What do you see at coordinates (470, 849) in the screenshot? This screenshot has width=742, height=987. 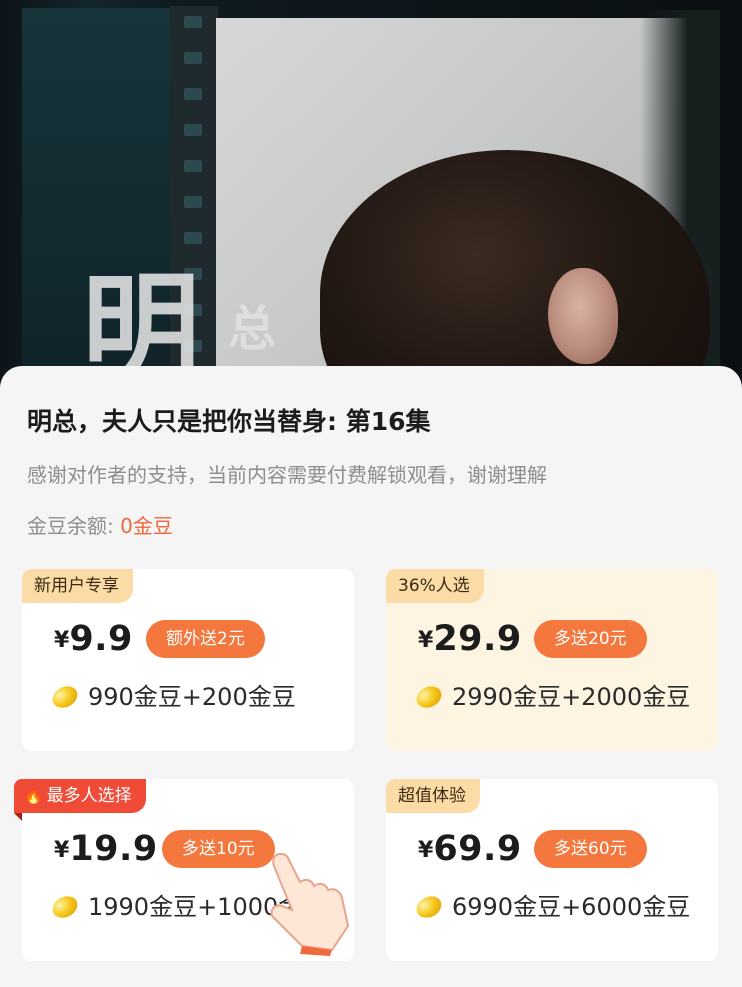 I see `package-price: ¥69.9` at bounding box center [470, 849].